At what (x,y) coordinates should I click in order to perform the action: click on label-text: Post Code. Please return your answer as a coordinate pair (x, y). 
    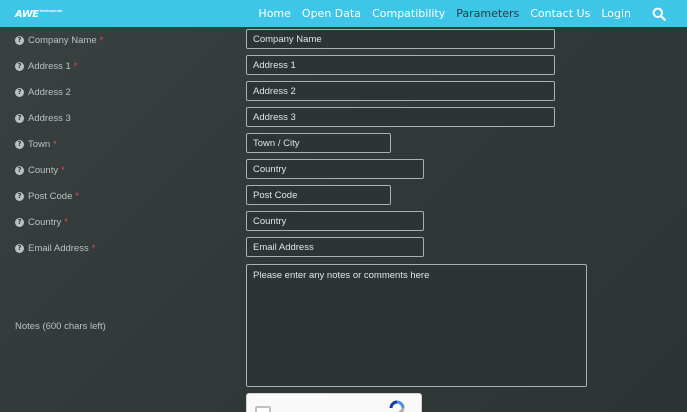
    Looking at the image, I should click on (50, 196).